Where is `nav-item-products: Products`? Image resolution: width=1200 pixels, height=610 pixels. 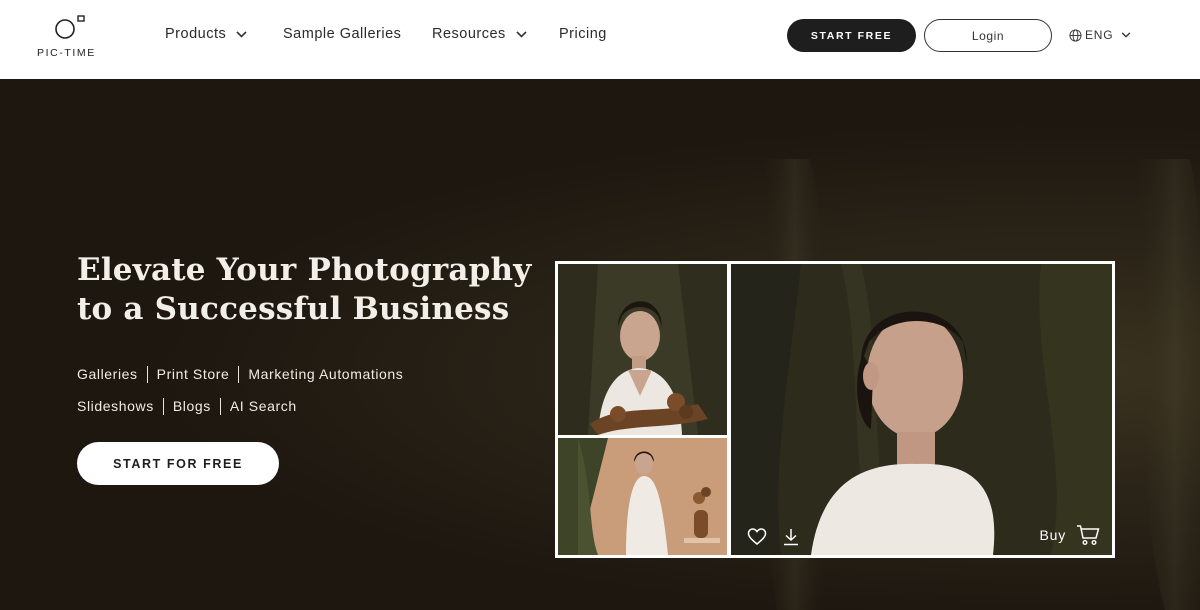
nav-item-products: Products is located at coordinates (206, 34).